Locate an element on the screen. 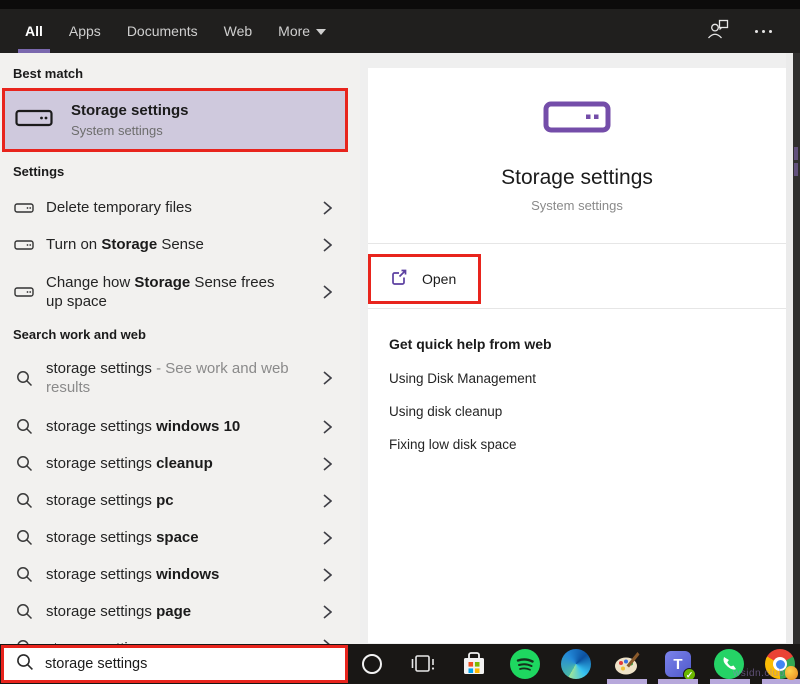  tab-documents: Documents is located at coordinates (162, 31).